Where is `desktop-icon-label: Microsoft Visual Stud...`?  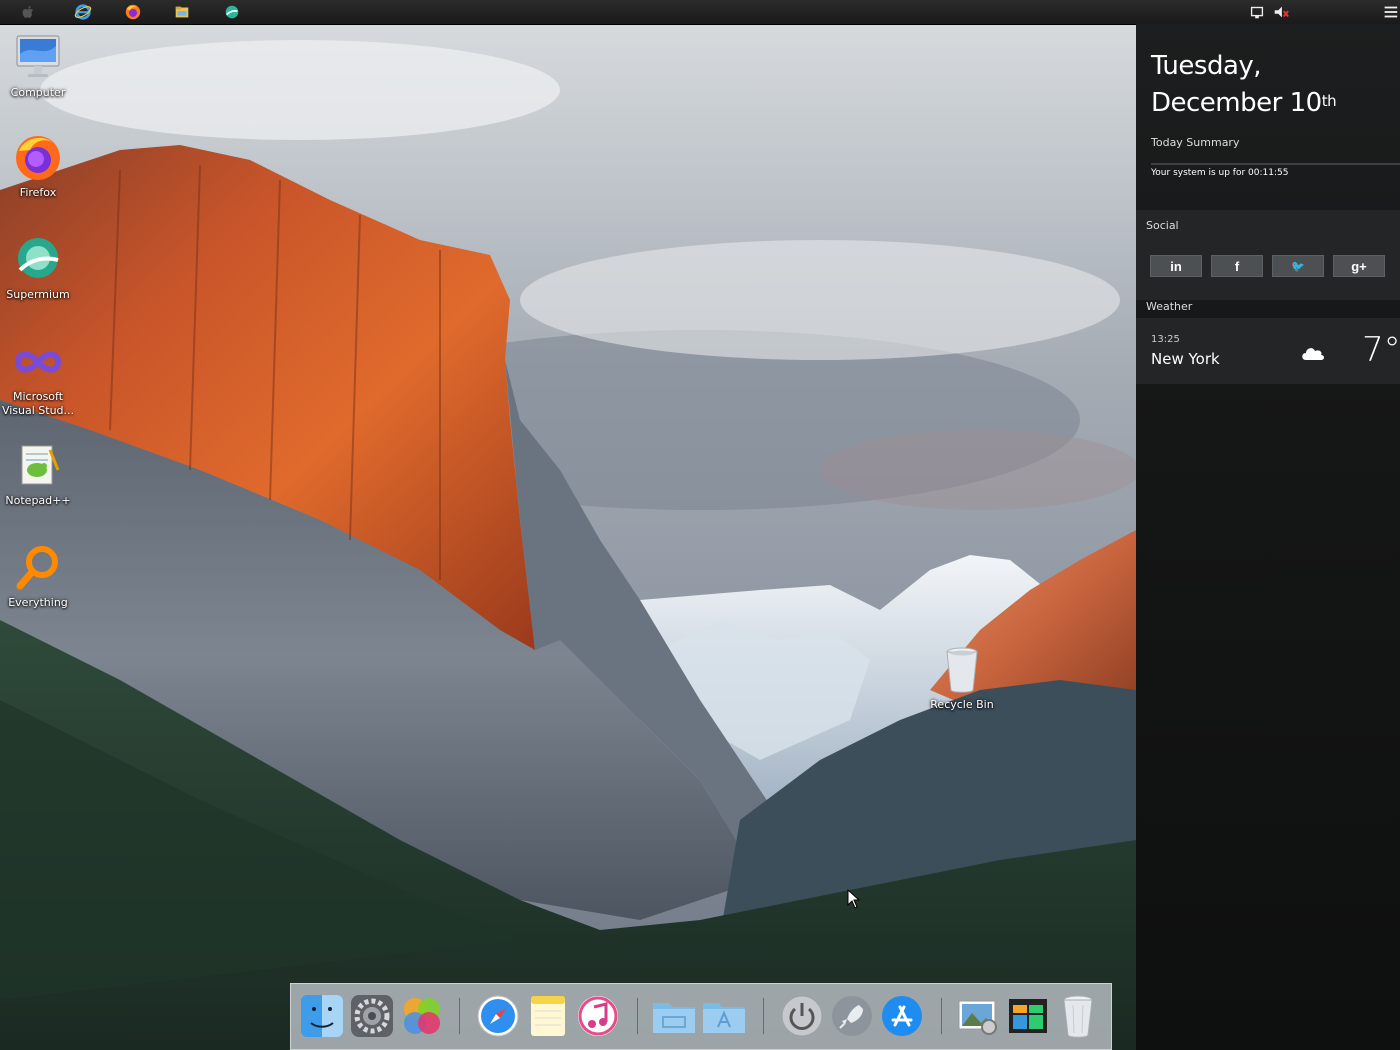 desktop-icon-label: Microsoft Visual Stud... is located at coordinates (38, 403).